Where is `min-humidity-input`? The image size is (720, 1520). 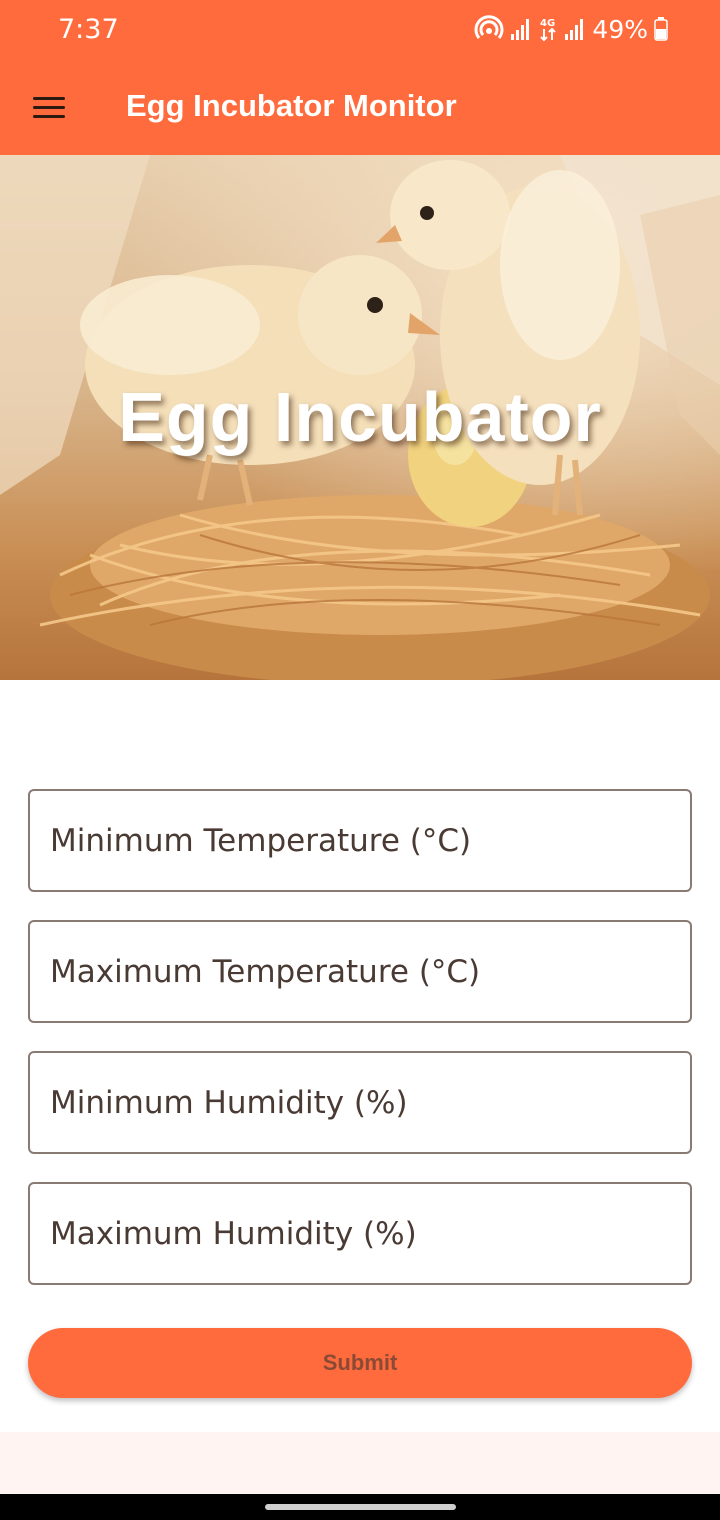
min-humidity-input is located at coordinates (360, 1102).